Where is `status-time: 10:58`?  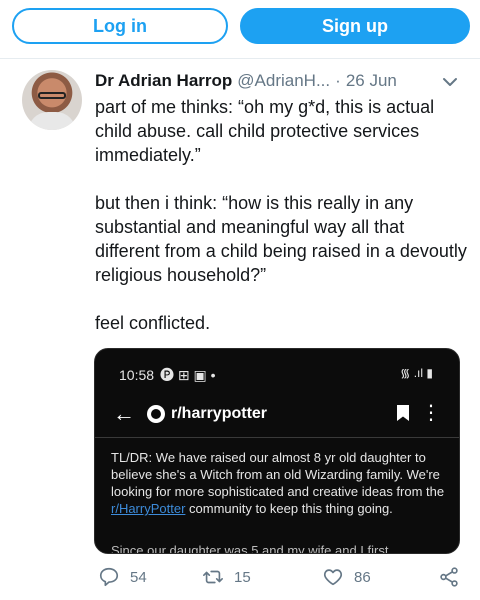 status-time: 10:58 is located at coordinates (137, 375).